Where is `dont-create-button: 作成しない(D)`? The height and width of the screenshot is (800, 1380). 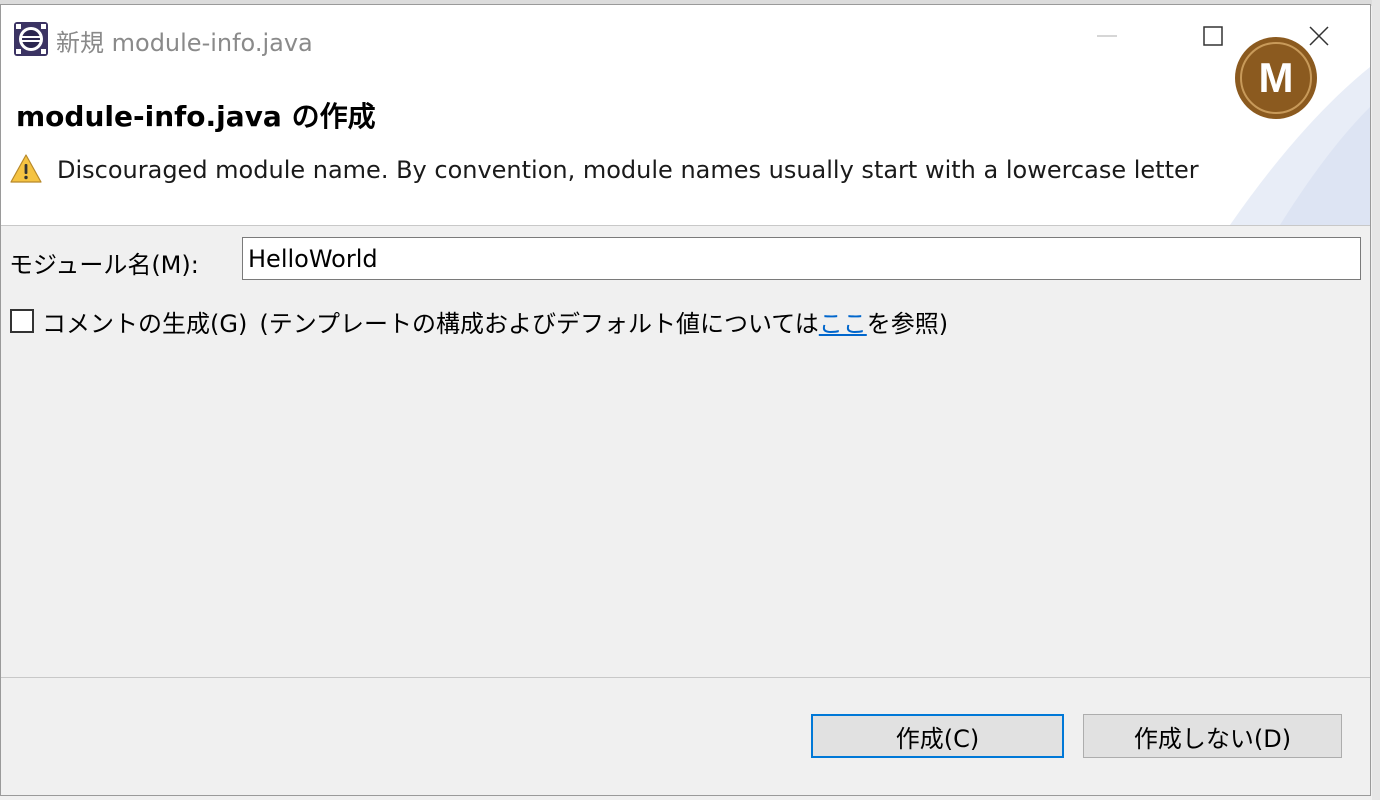
dont-create-button: 作成しない(D) is located at coordinates (1212, 736).